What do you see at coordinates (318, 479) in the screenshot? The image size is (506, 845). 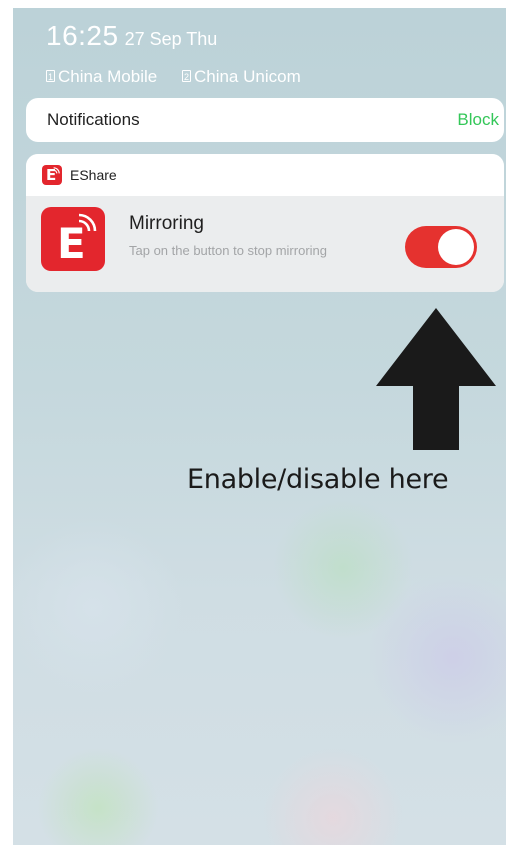 I see `annotation-label: Enable/disable here` at bounding box center [318, 479].